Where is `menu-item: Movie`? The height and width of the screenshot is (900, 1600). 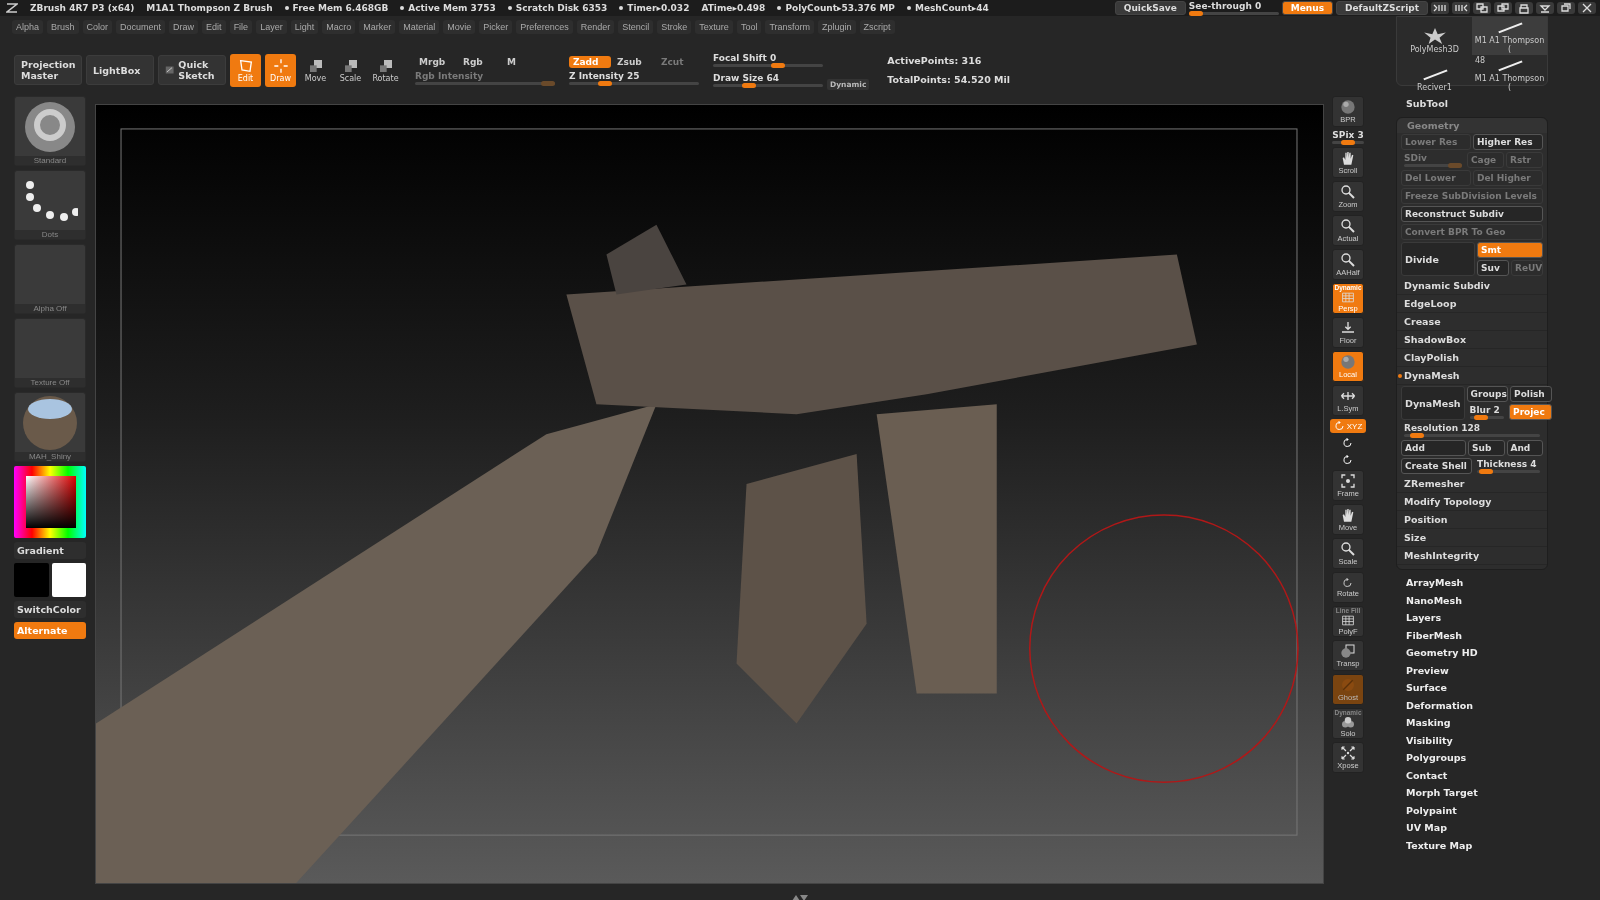
menu-item: Movie is located at coordinates (459, 27).